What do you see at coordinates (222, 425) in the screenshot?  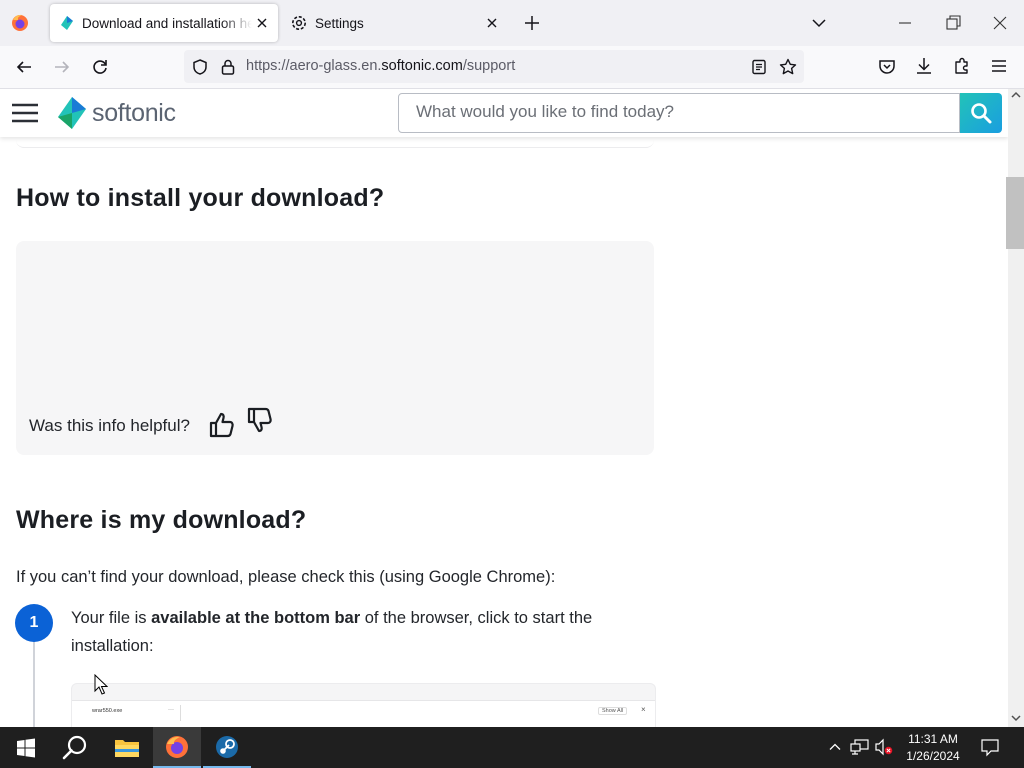 I see `thumbs-up-icon` at bounding box center [222, 425].